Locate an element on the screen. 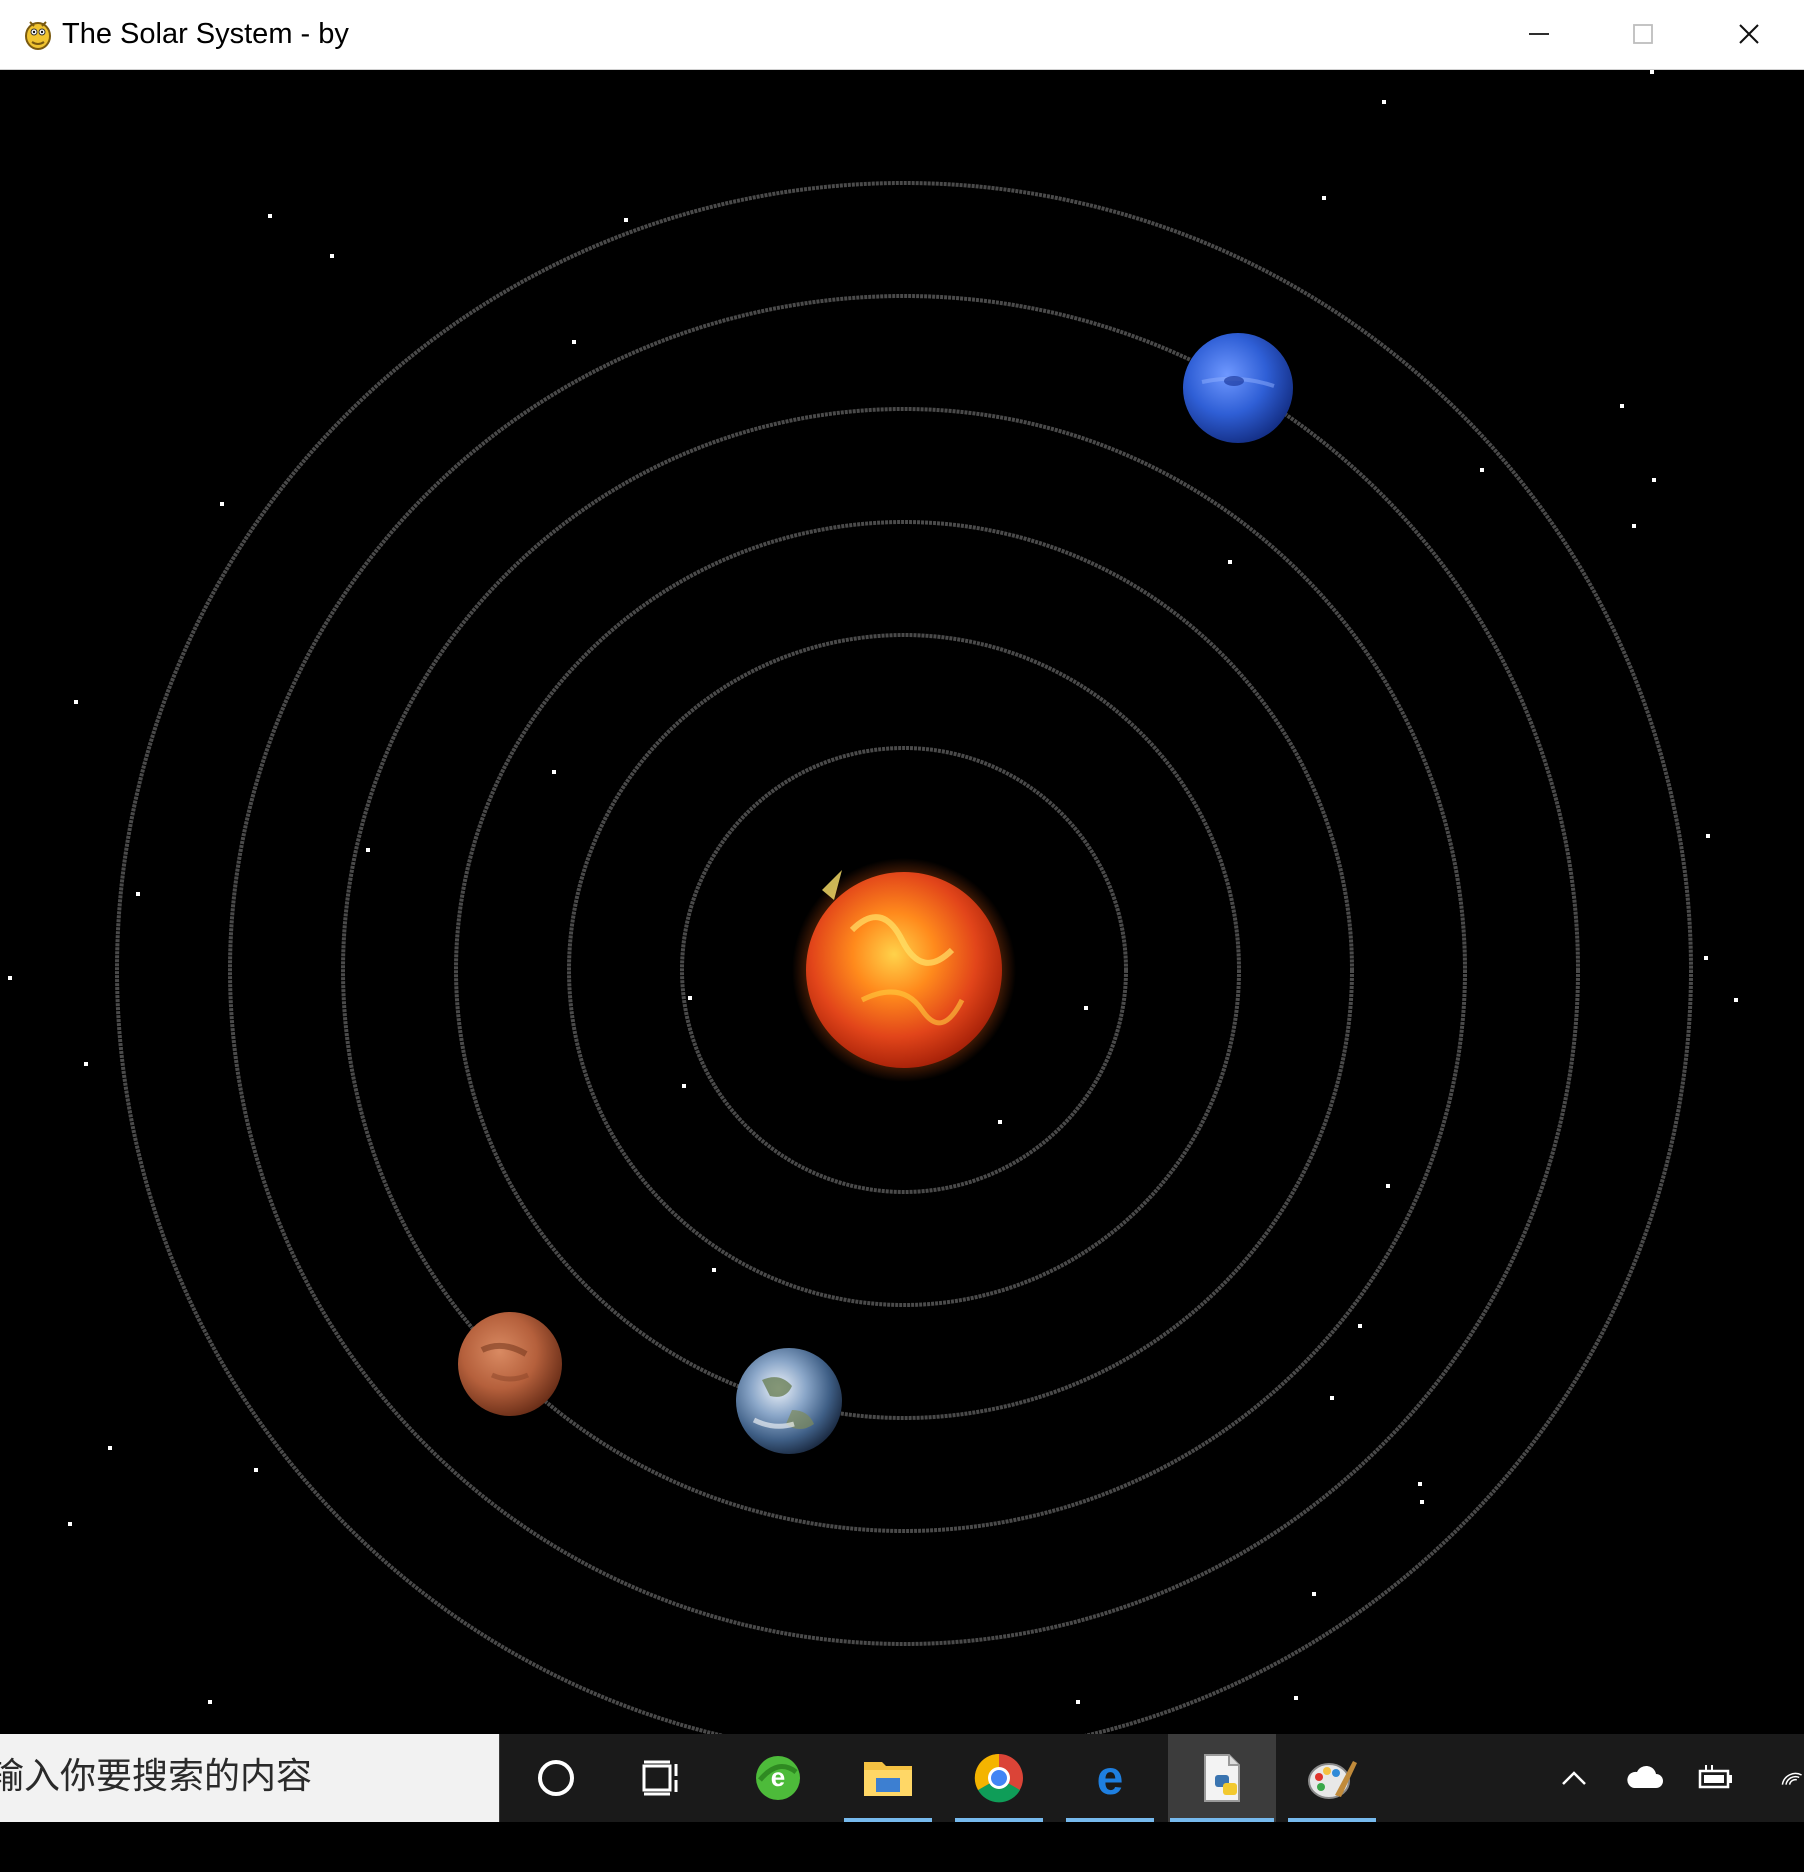  ie-browser-button: e is located at coordinates (778, 1778).